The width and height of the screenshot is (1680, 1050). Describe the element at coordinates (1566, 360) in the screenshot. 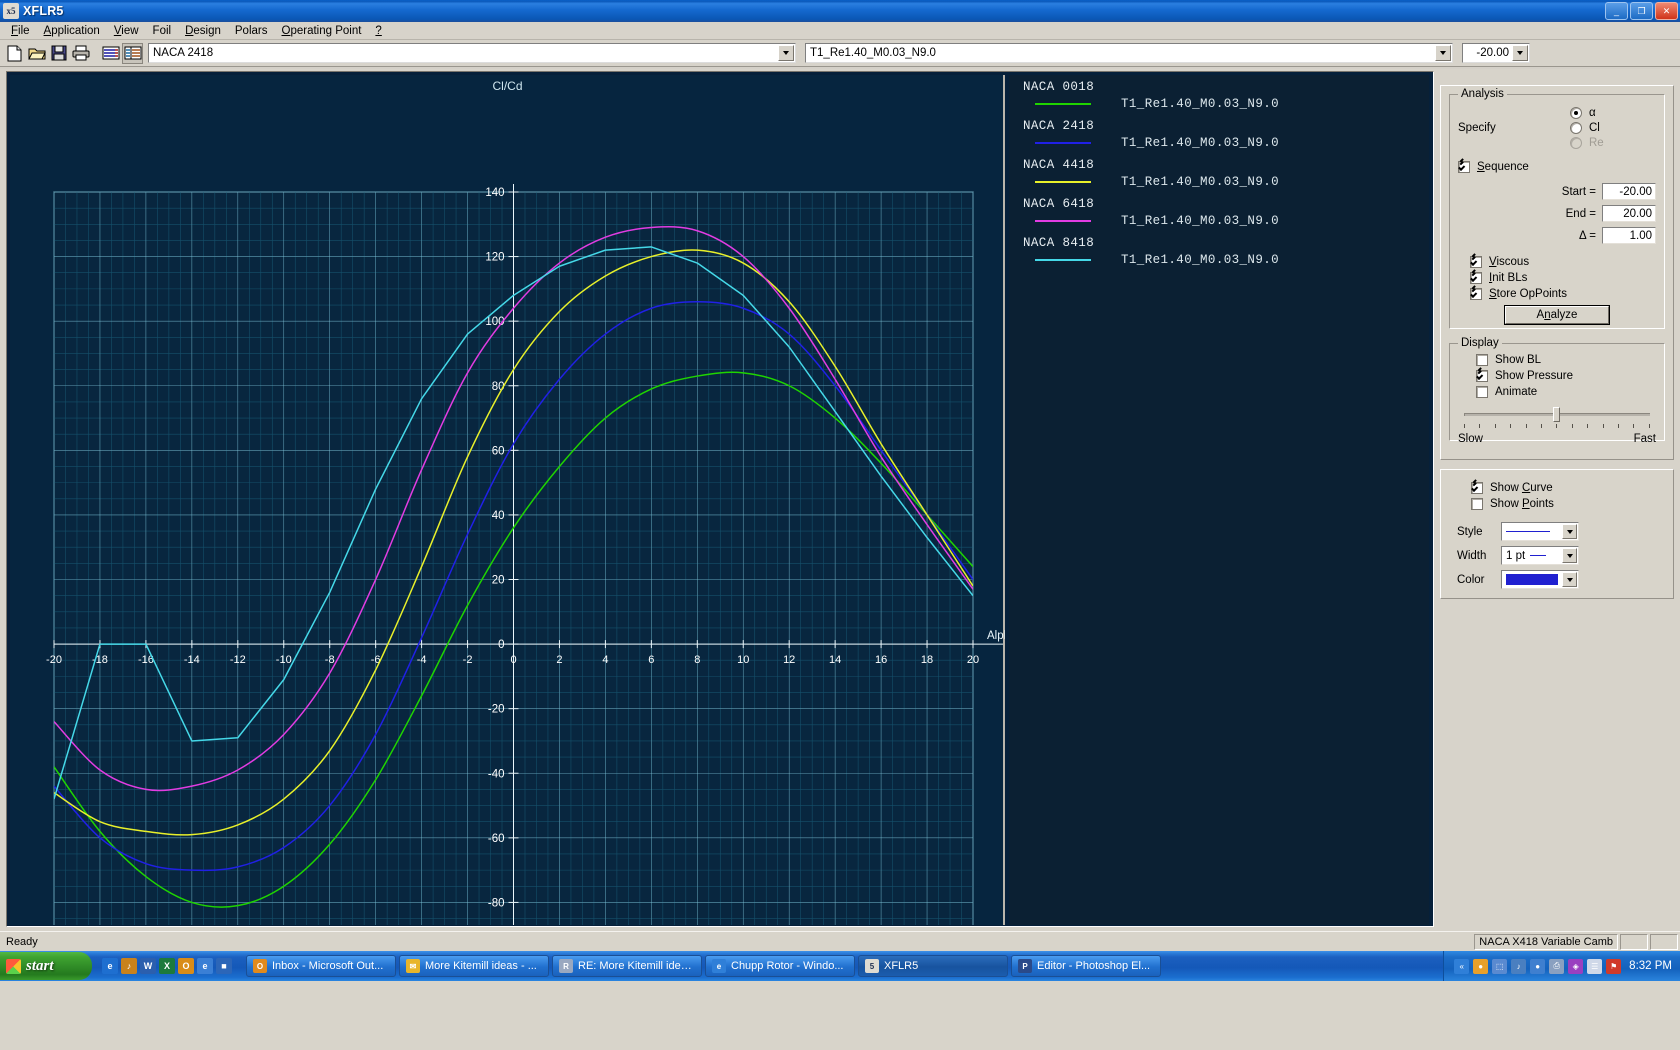

I see `show-bl-checkbox-row: Show BL` at that location.